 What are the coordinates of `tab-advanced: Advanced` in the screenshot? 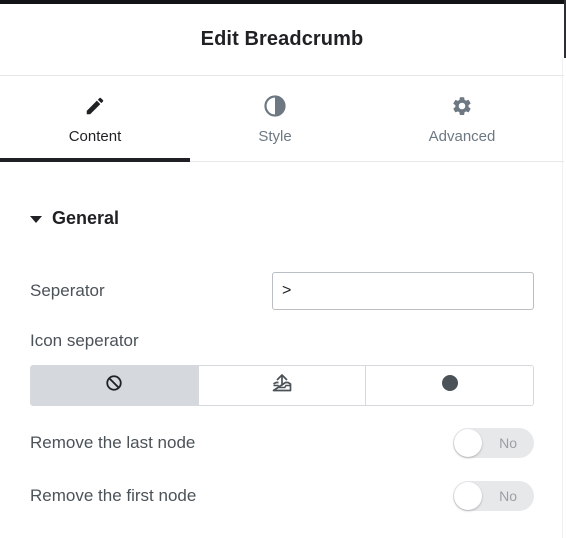 It's located at (462, 118).